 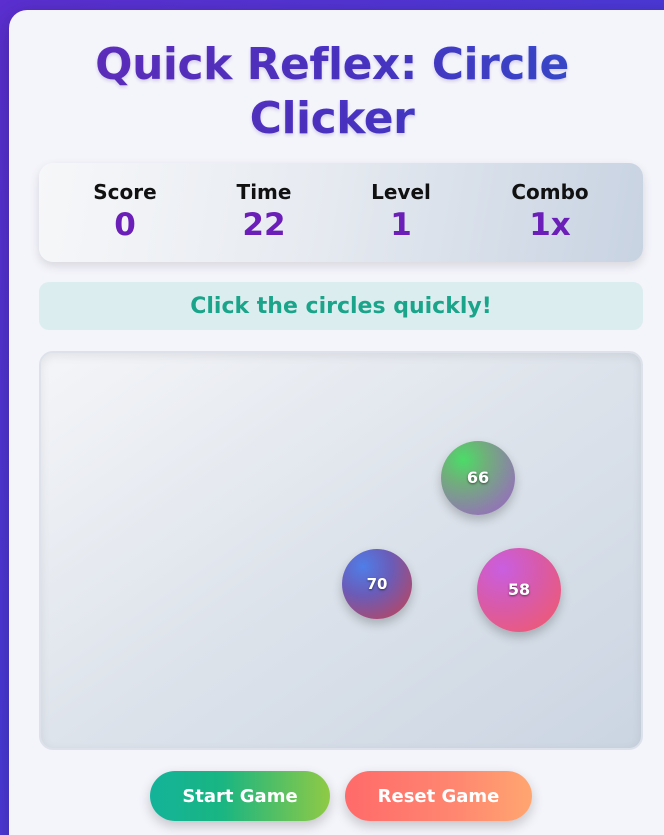 I want to click on title-line-2: Clicker, so click(x=332, y=118).